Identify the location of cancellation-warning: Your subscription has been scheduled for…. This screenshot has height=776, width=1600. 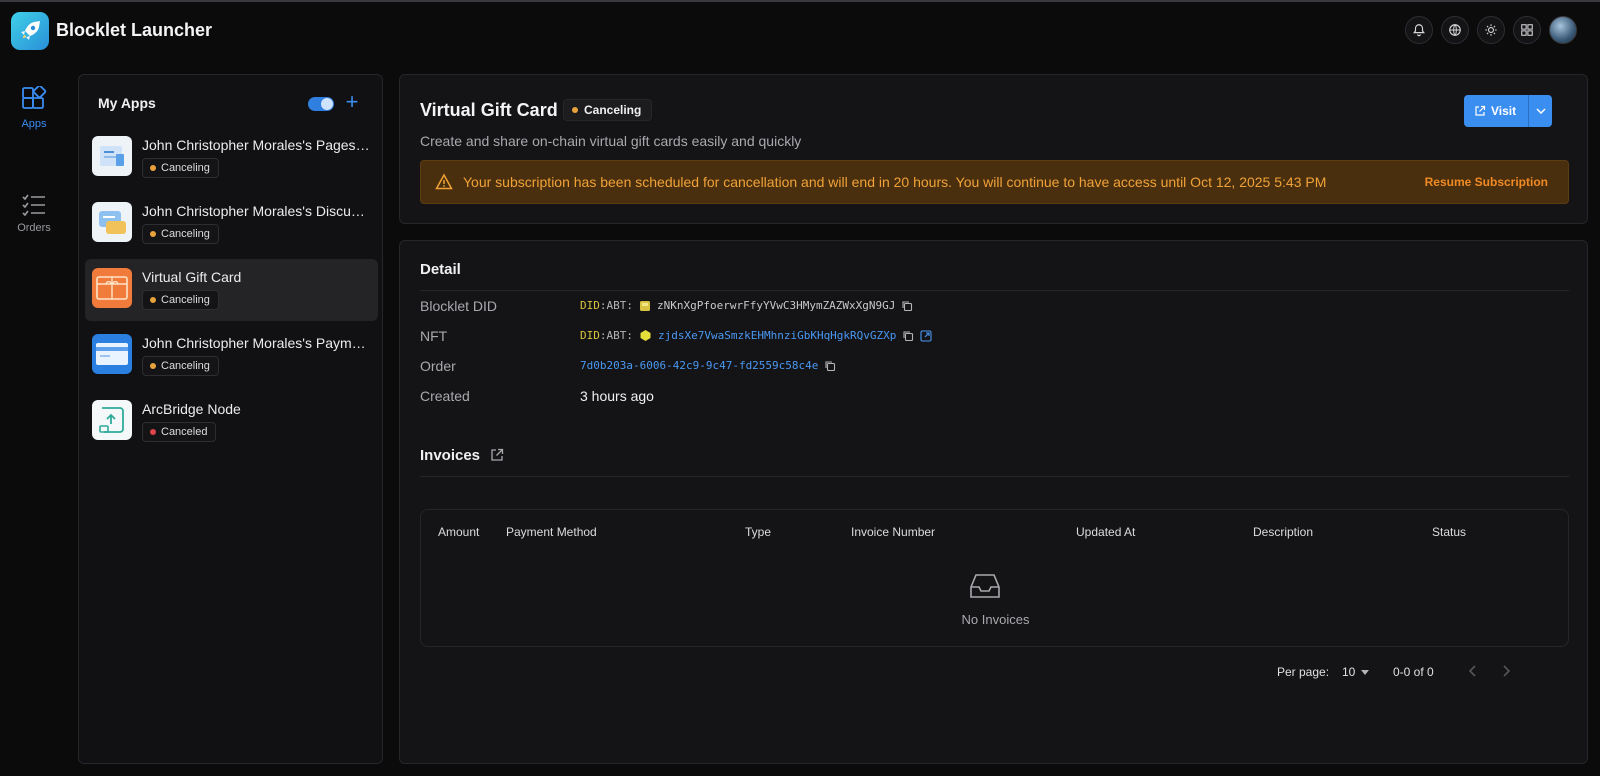
(994, 182).